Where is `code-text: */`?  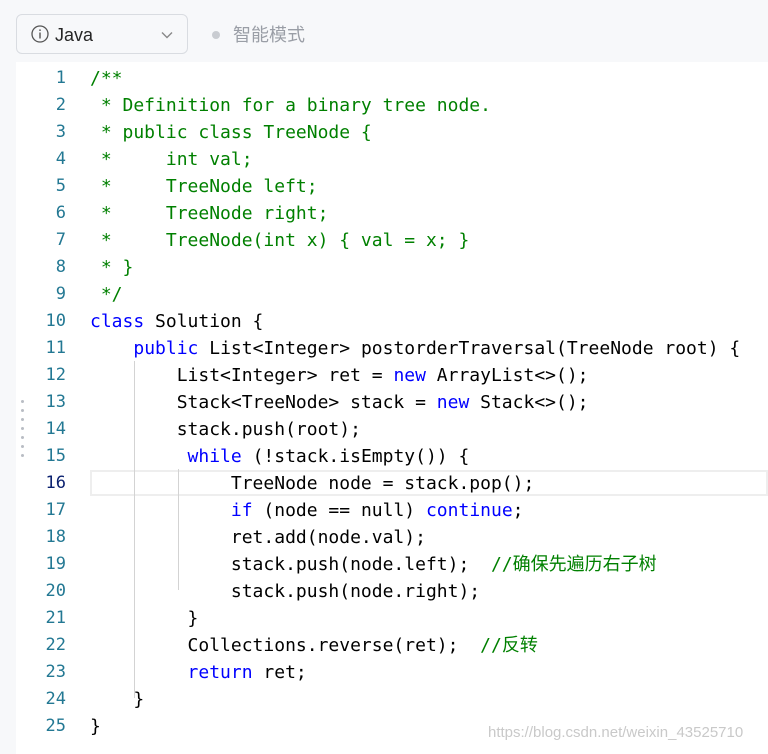
code-text: */ is located at coordinates (106, 294).